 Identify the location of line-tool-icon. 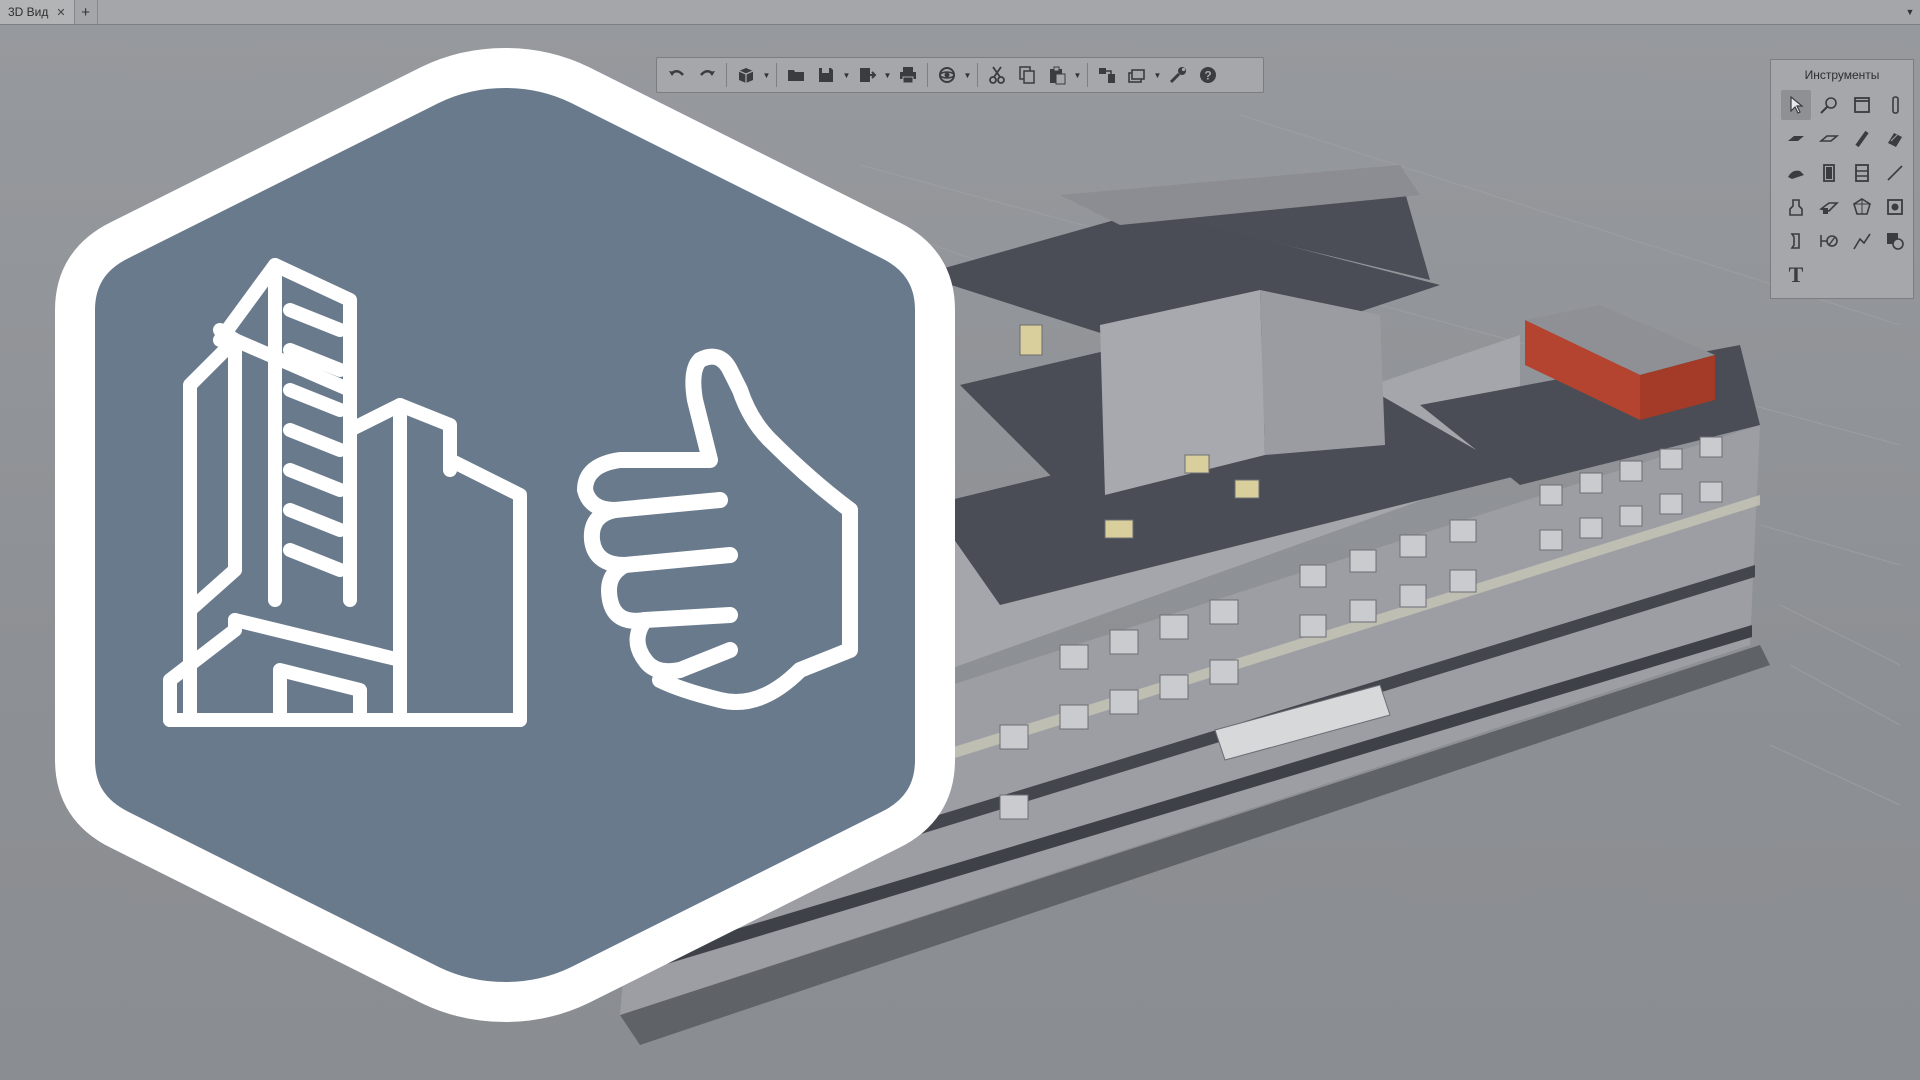
(1895, 173).